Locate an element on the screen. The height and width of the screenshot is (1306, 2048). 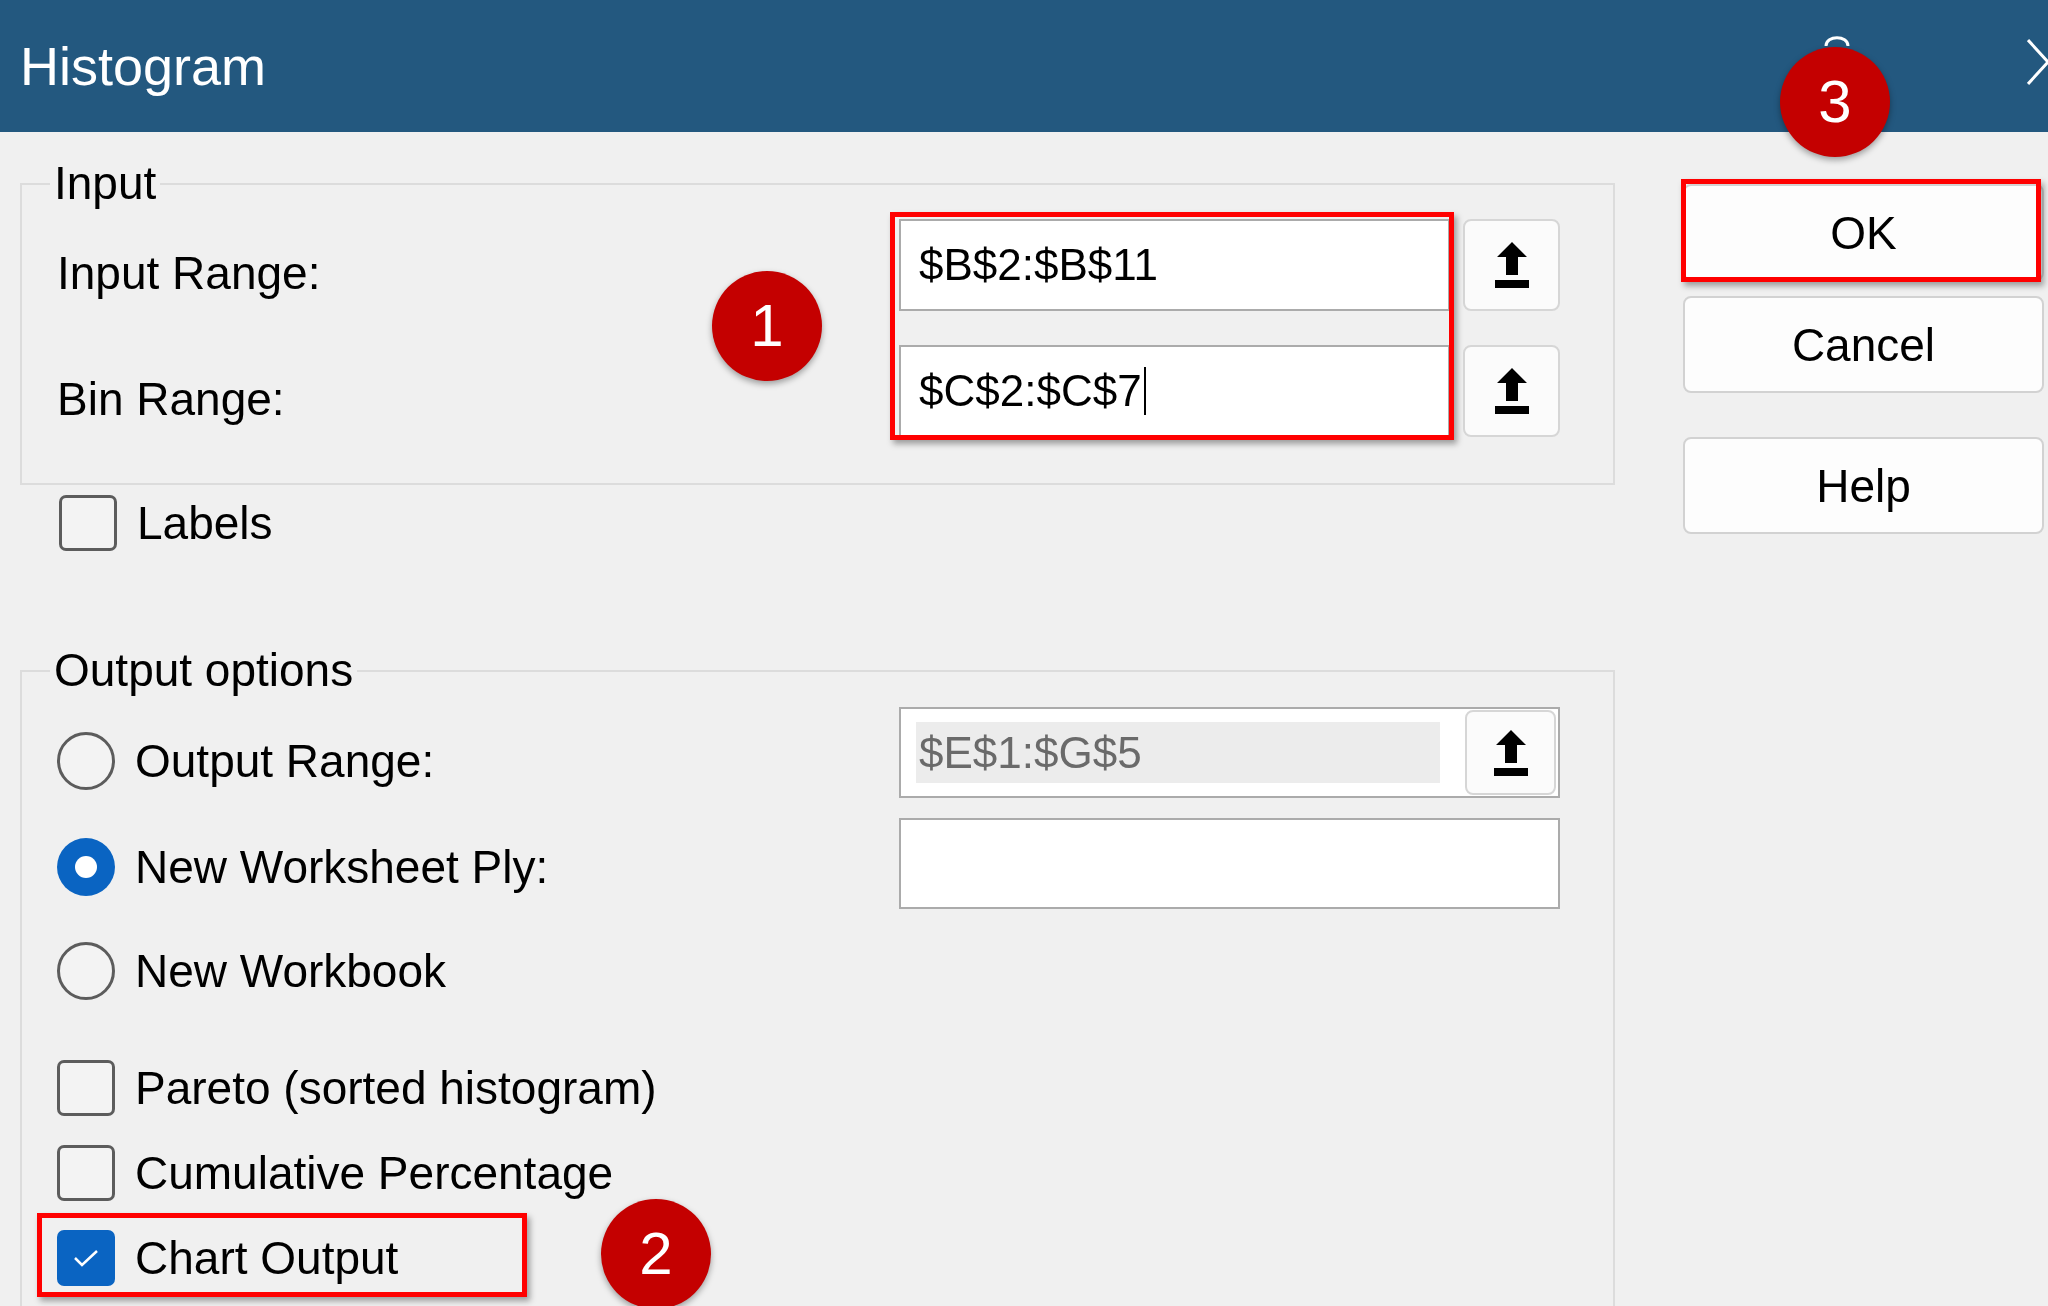
step-number-badge: 1 is located at coordinates (767, 326).